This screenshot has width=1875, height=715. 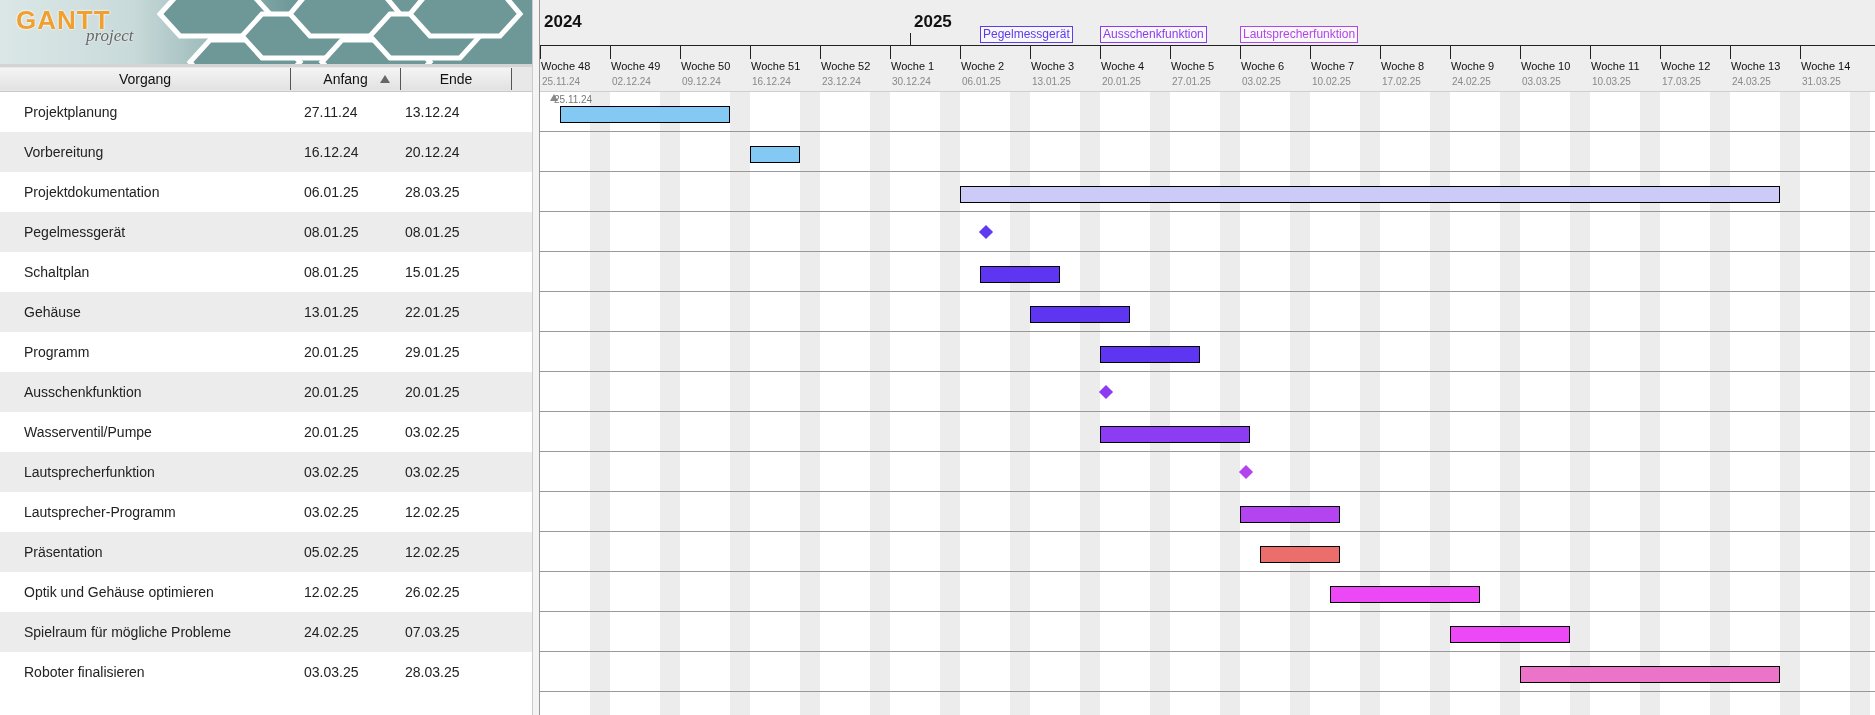 I want to click on week-date: 17.03.25, so click(x=1681, y=81).